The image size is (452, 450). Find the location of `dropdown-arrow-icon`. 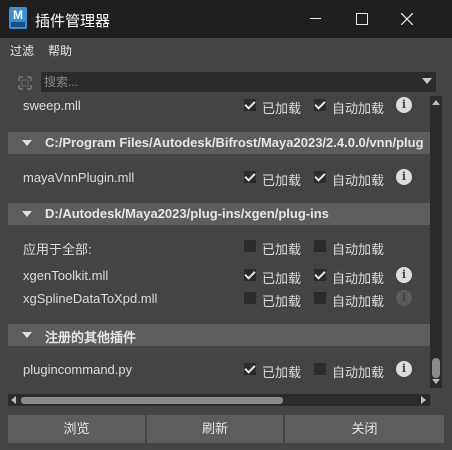

dropdown-arrow-icon is located at coordinates (427, 81).